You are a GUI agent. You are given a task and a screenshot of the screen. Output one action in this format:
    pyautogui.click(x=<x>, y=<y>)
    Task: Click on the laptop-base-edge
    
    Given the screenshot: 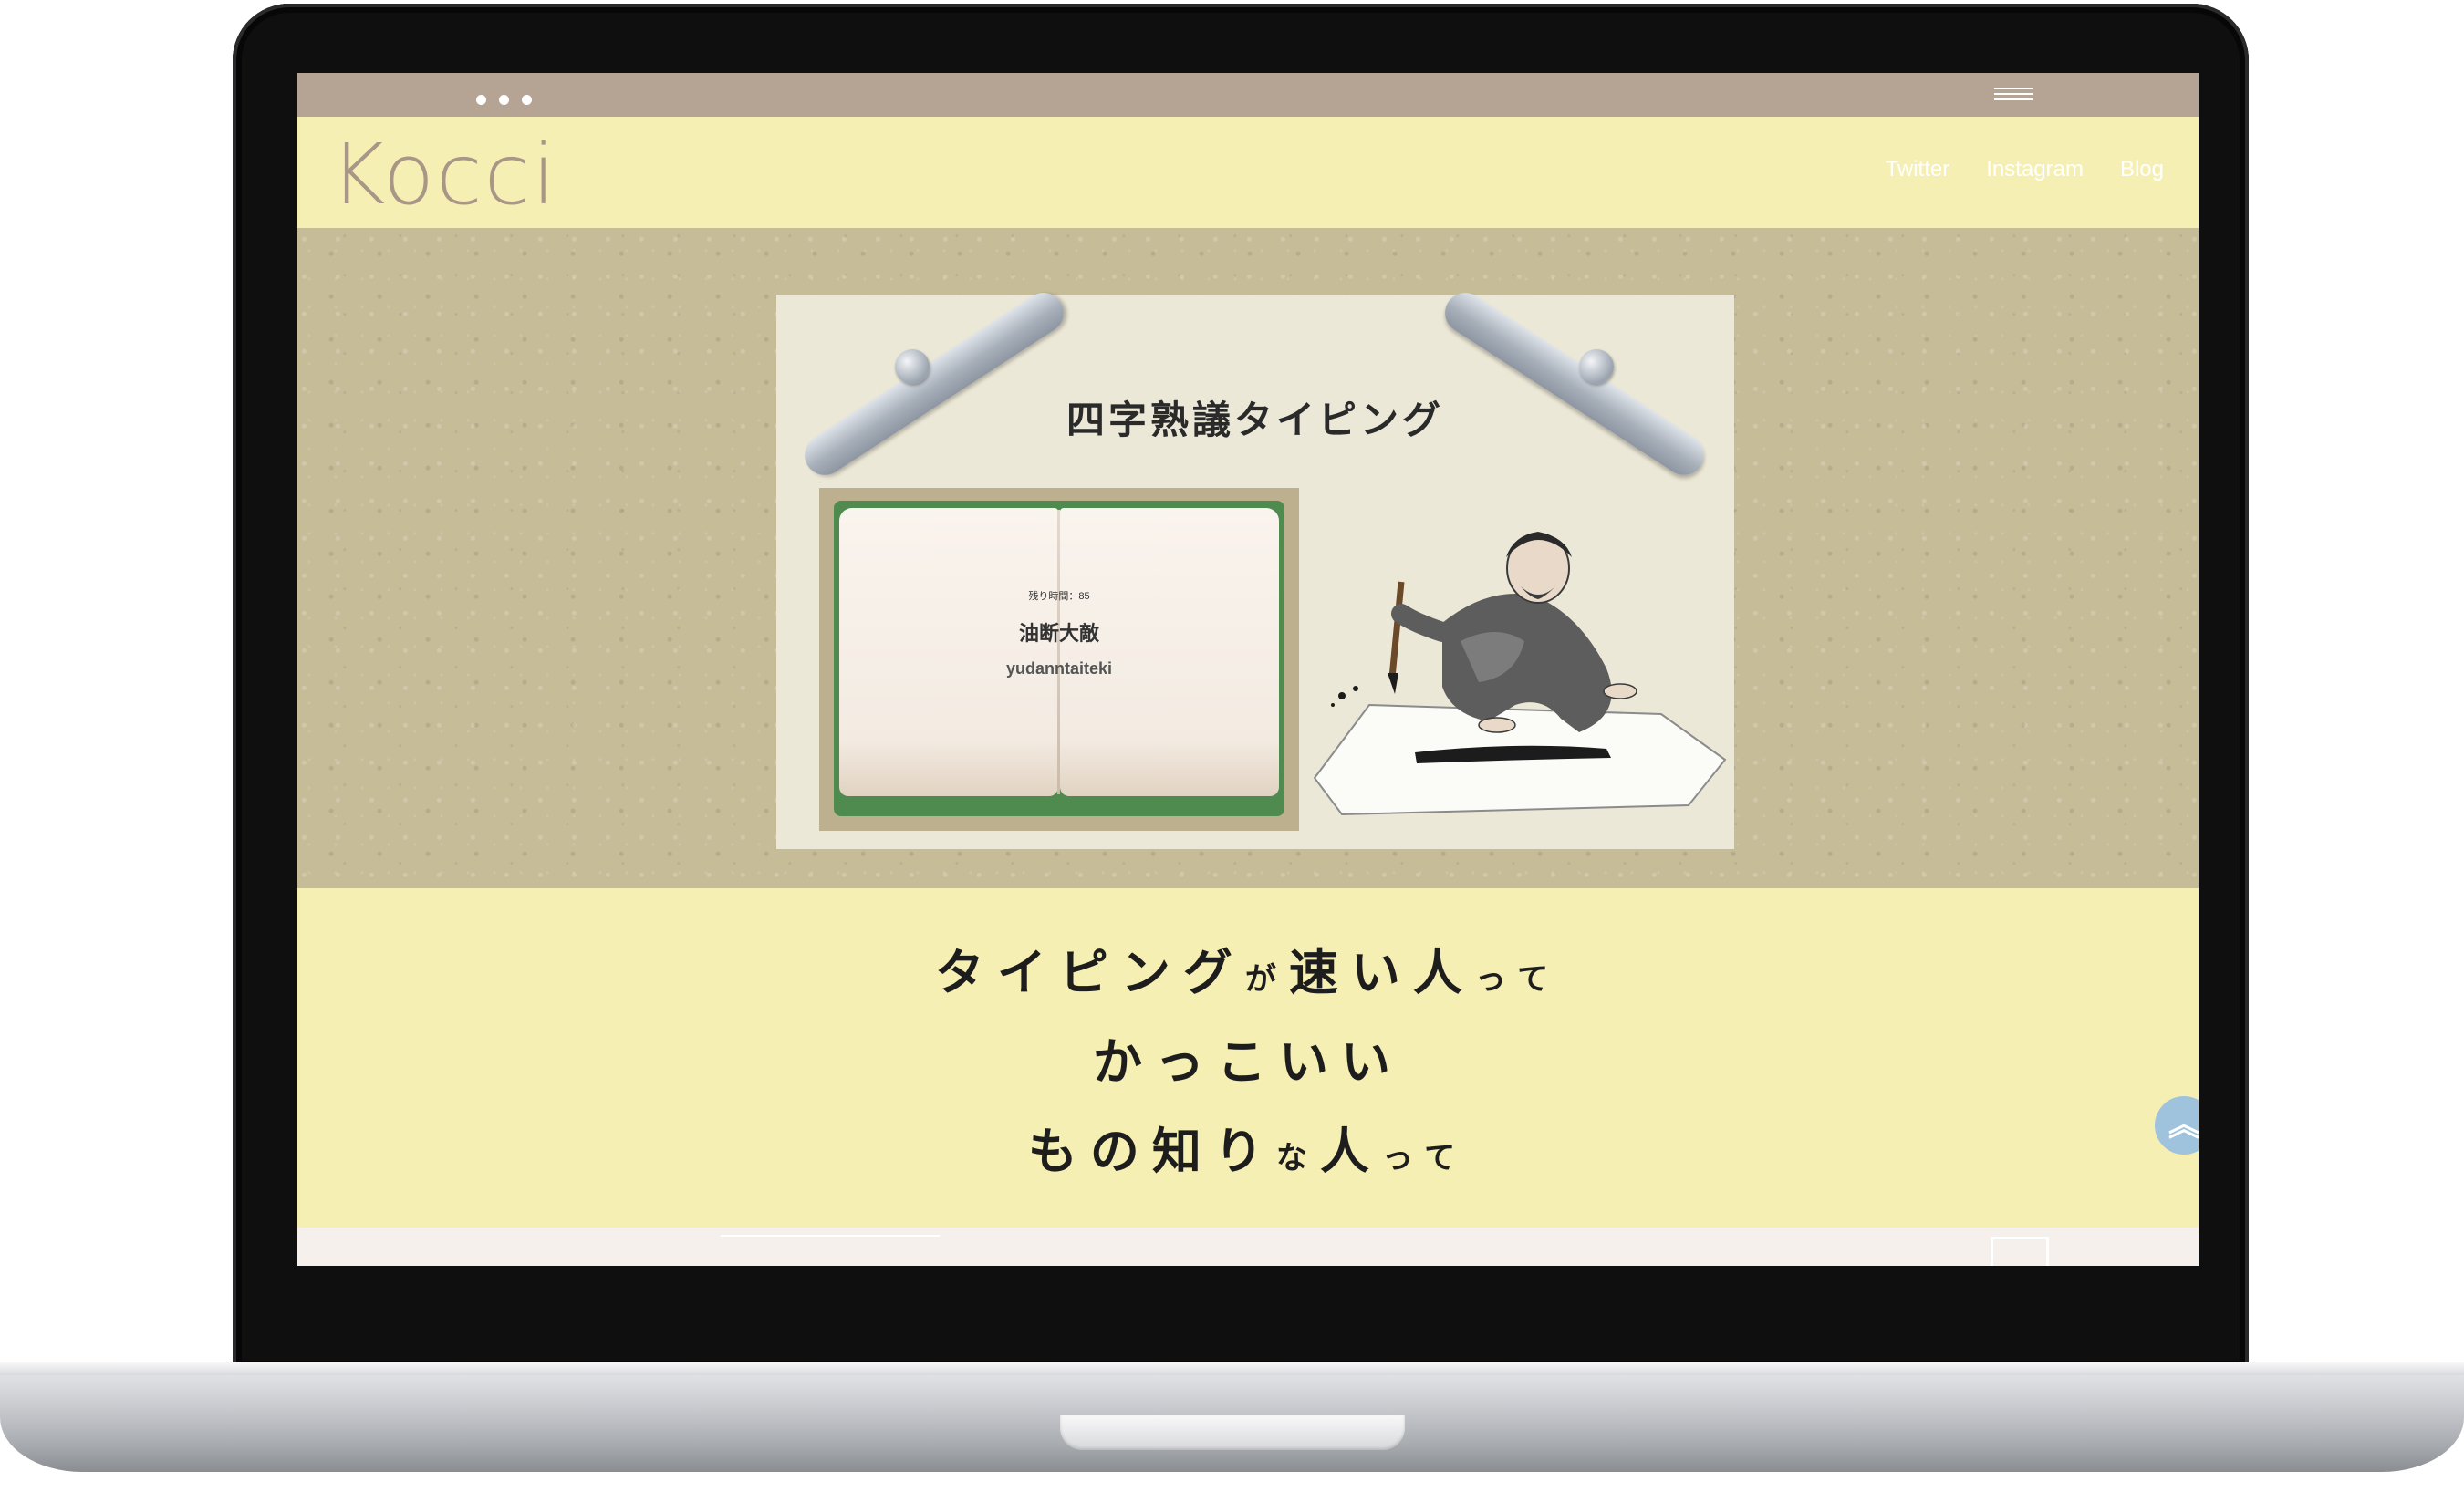 What is the action you would take?
    pyautogui.click(x=1232, y=1369)
    